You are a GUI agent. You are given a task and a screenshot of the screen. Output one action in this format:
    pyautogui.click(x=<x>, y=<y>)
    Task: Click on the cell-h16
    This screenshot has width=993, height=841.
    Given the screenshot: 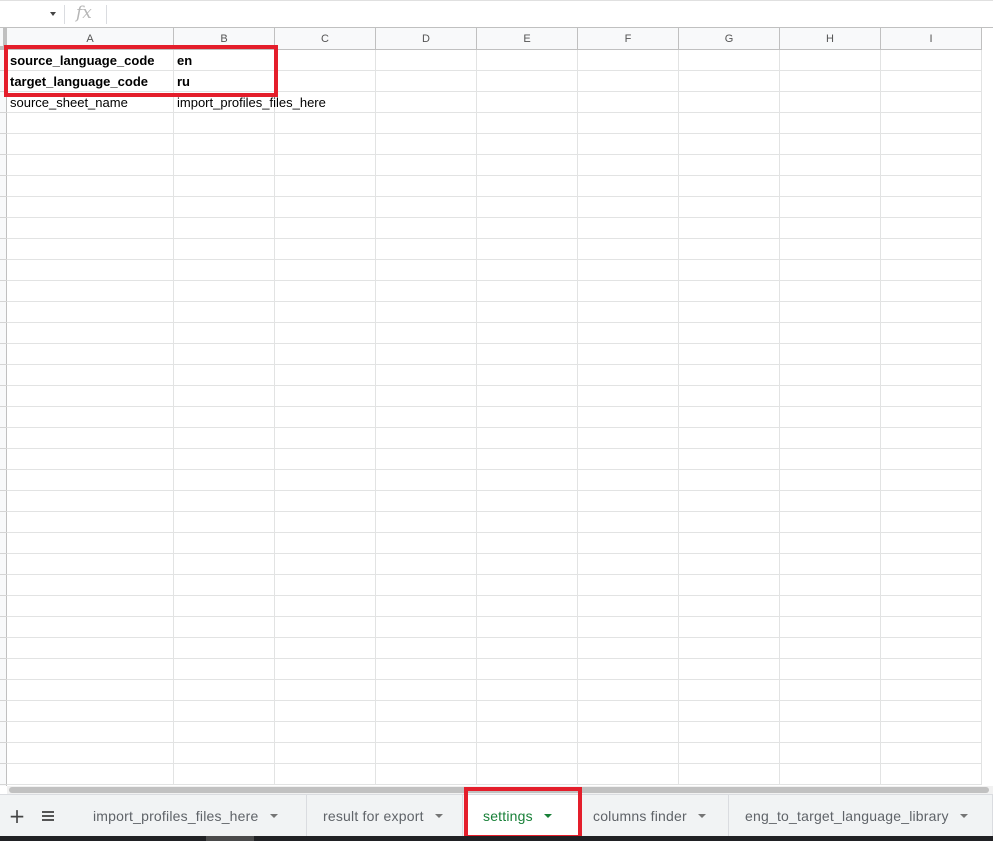 What is the action you would take?
    pyautogui.click(x=830, y=375)
    